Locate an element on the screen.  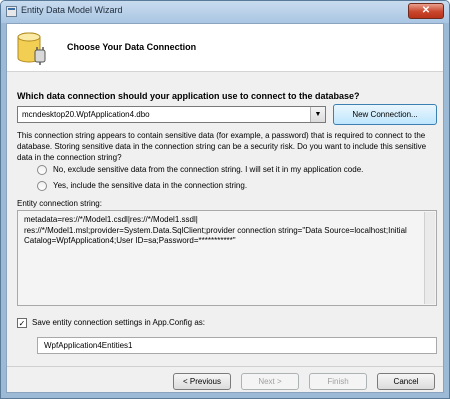
title-bar: Entity Data Model Wizard ✕ is located at coordinates (225, 12).